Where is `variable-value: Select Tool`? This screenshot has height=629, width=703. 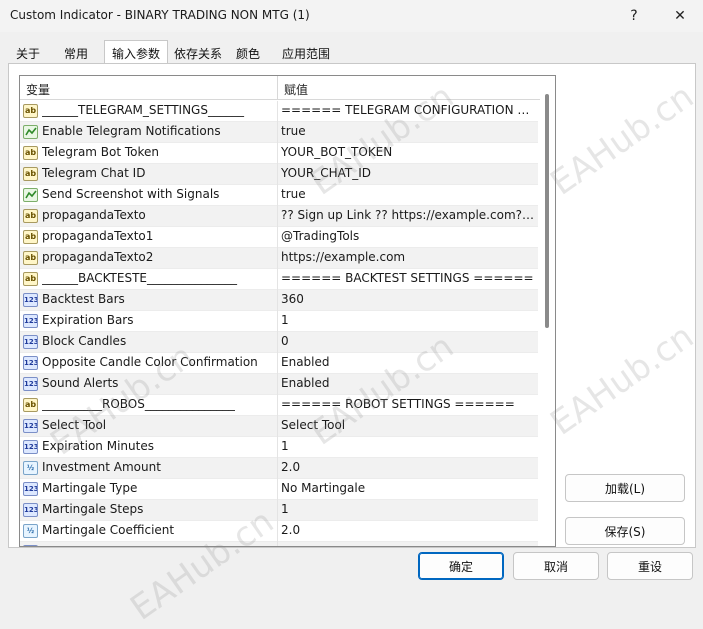
variable-value: Select Tool is located at coordinates (408, 425).